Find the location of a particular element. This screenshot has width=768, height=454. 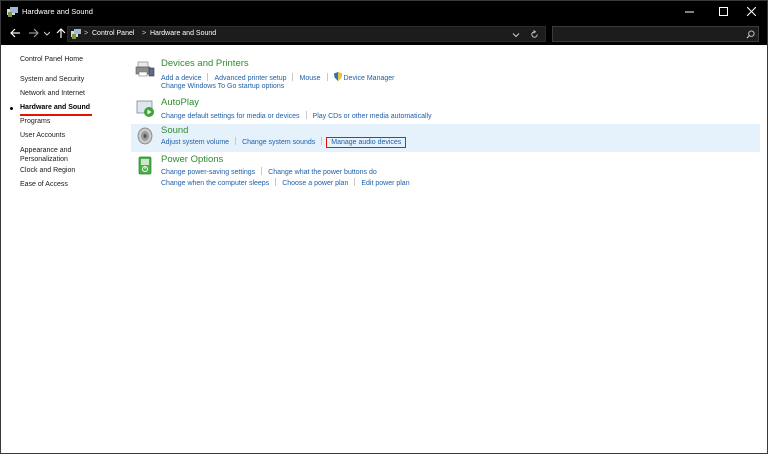

refresh-icon is located at coordinates (534, 34).